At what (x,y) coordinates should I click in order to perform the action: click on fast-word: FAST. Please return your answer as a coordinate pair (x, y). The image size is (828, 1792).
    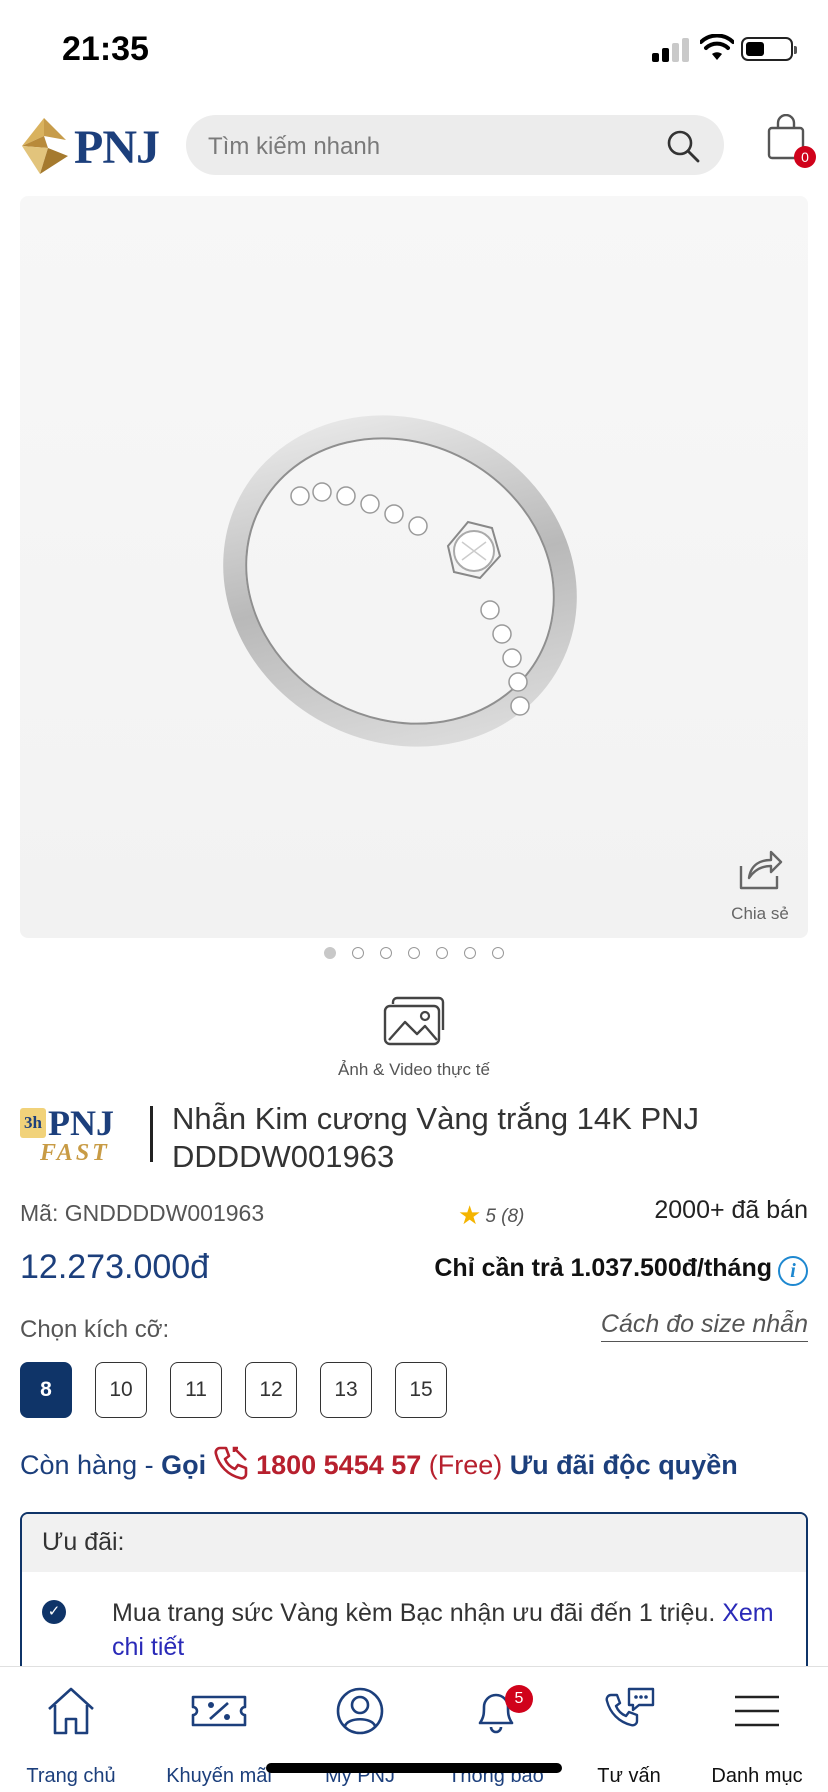
    Looking at the image, I should click on (75, 1153).